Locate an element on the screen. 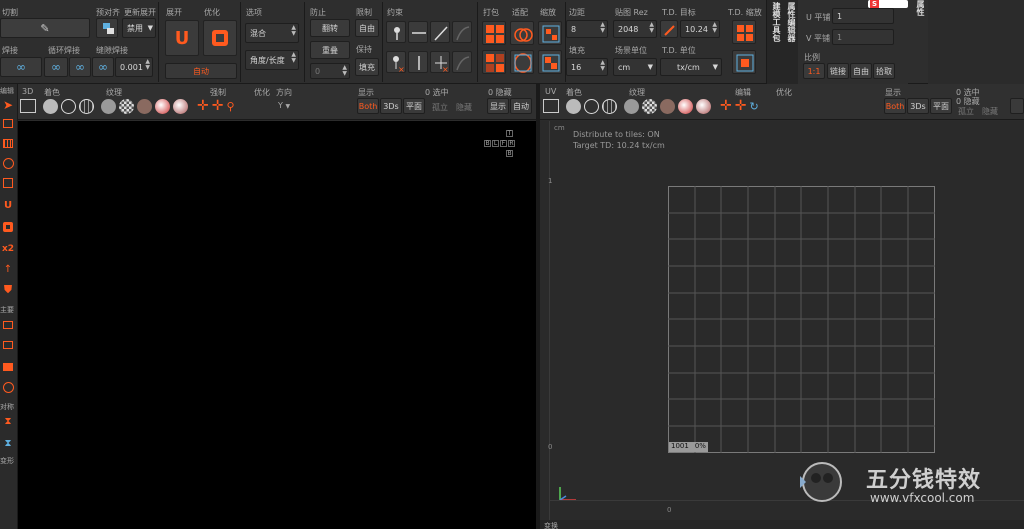 This screenshot has height=529, width=1024. view-cube-bottom: B is located at coordinates (509, 153).